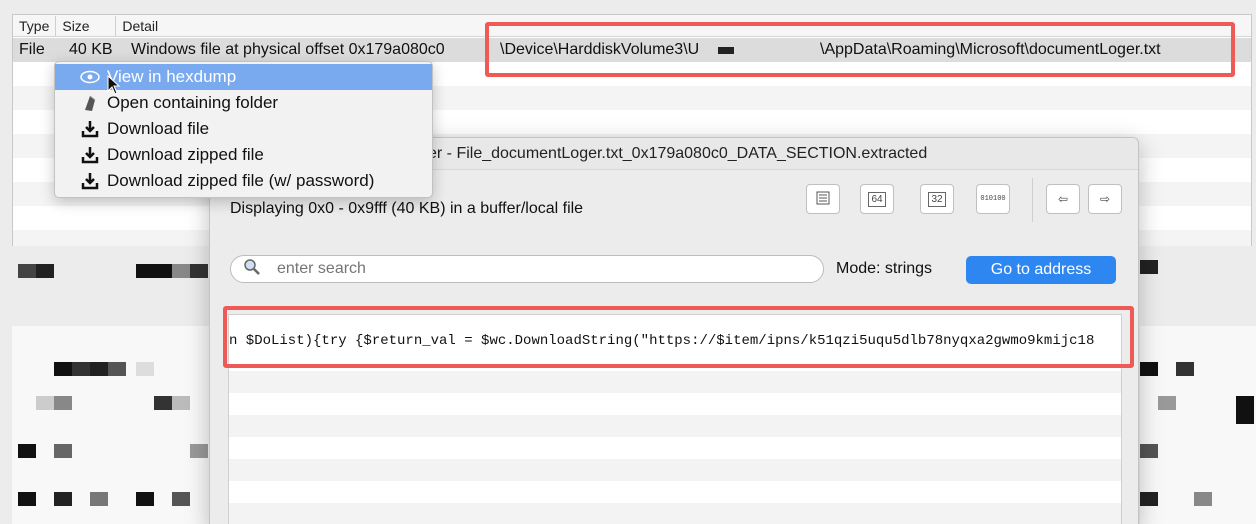 This screenshot has height=524, width=1256. I want to click on text-view-button, so click(823, 199).